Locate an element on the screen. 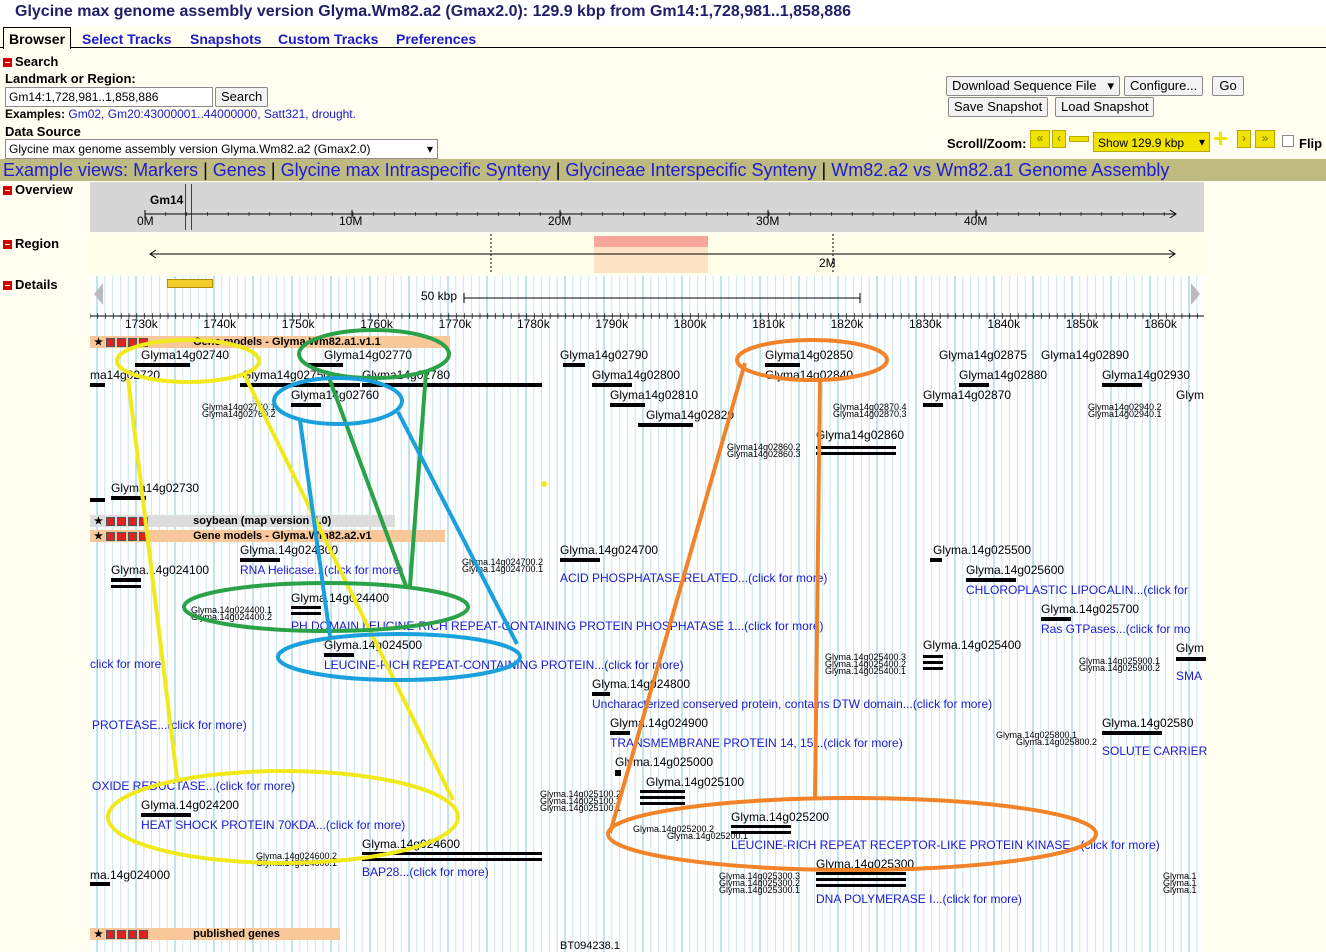 The image size is (1326, 952). example-link: Gm20:43000001..44000000, is located at coordinates (184, 114).